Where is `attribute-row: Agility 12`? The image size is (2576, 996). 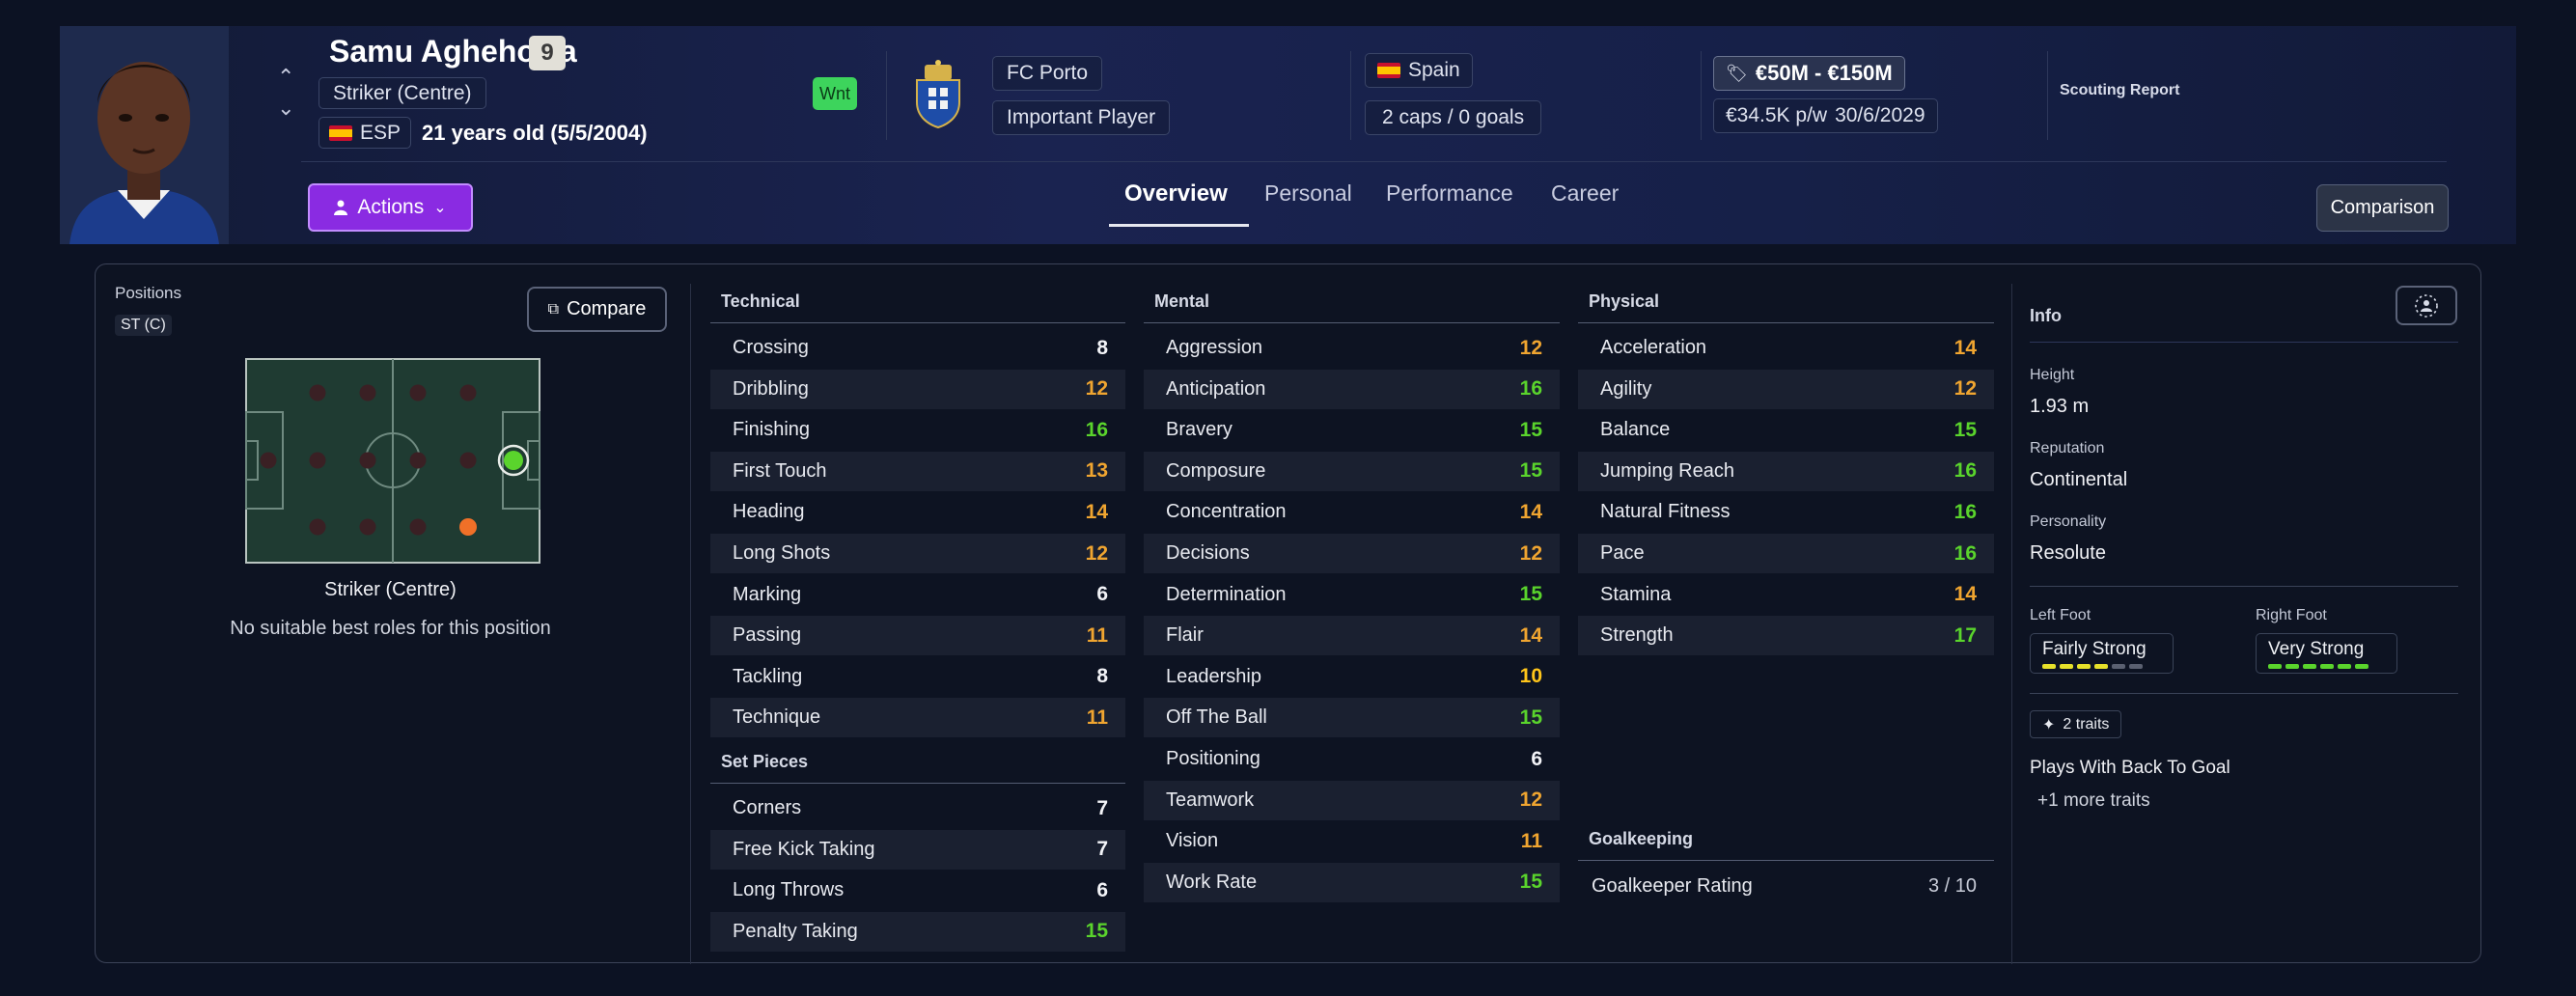 attribute-row: Agility 12 is located at coordinates (1786, 389).